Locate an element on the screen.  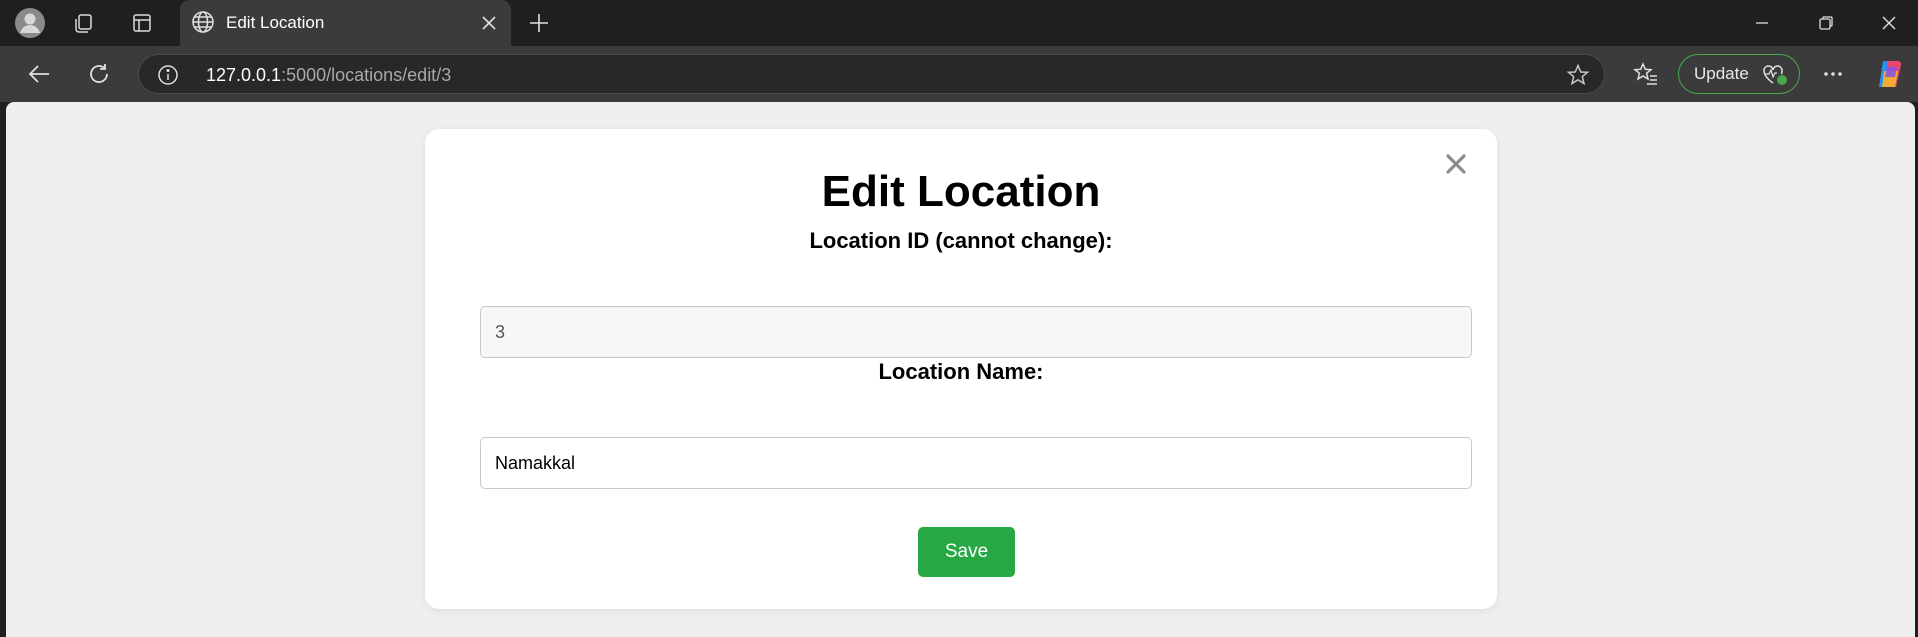
url-path: :5000/locations/edit/3 is located at coordinates (366, 75).